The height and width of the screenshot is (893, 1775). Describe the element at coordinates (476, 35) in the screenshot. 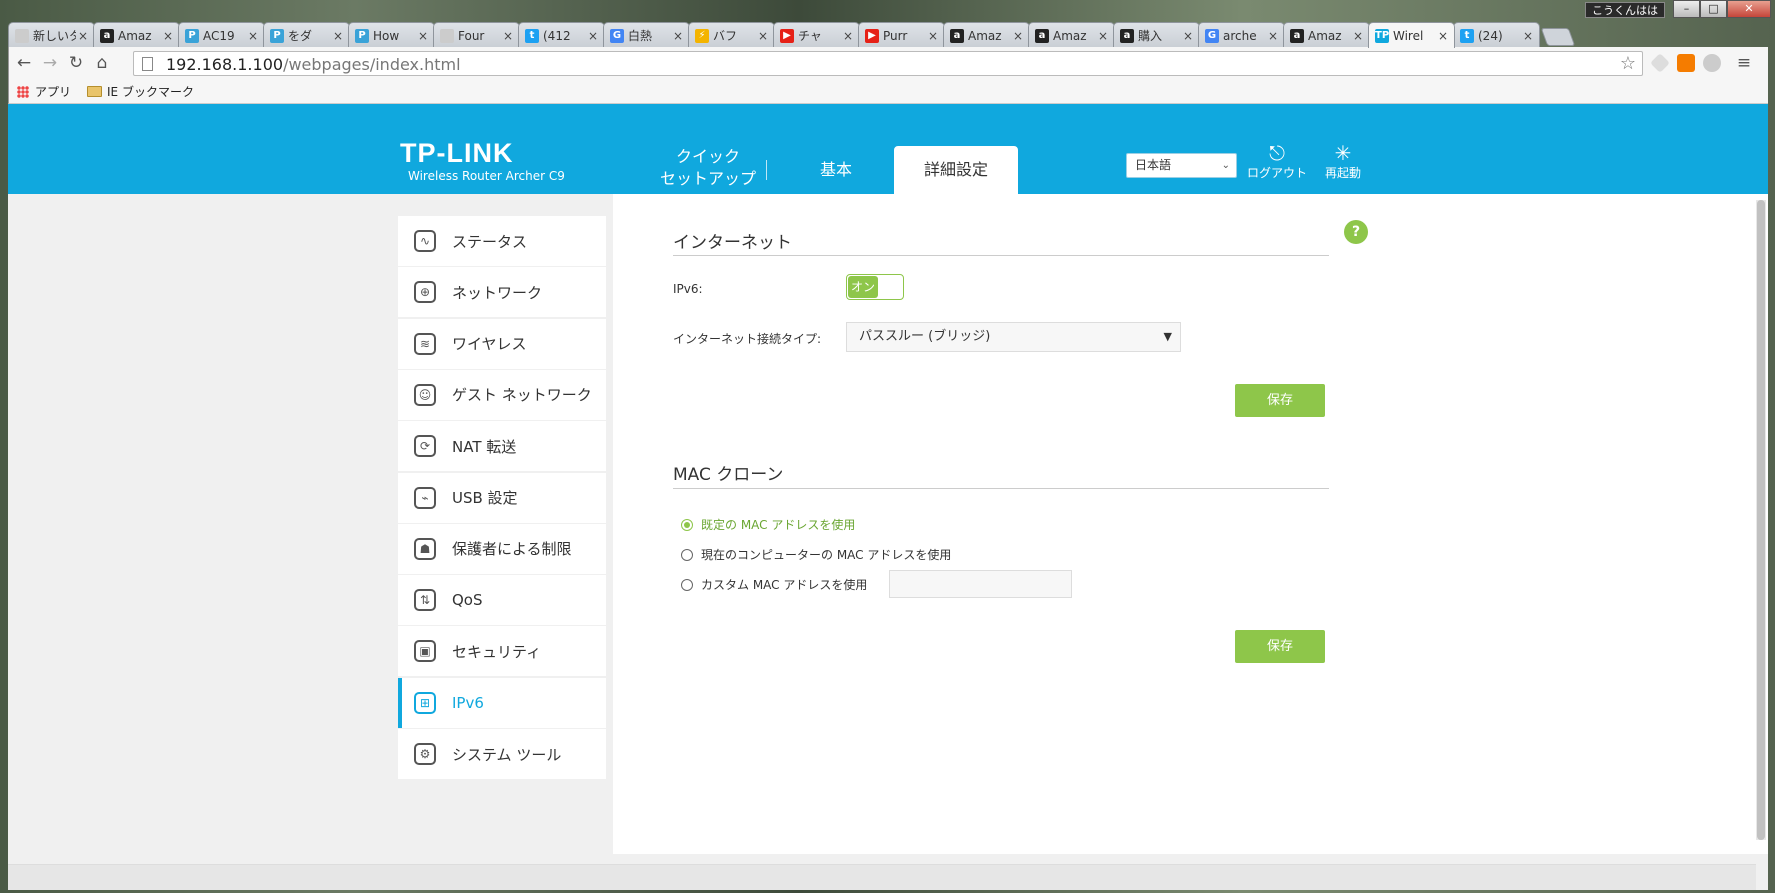

I see `browser-tab: Four ×` at that location.